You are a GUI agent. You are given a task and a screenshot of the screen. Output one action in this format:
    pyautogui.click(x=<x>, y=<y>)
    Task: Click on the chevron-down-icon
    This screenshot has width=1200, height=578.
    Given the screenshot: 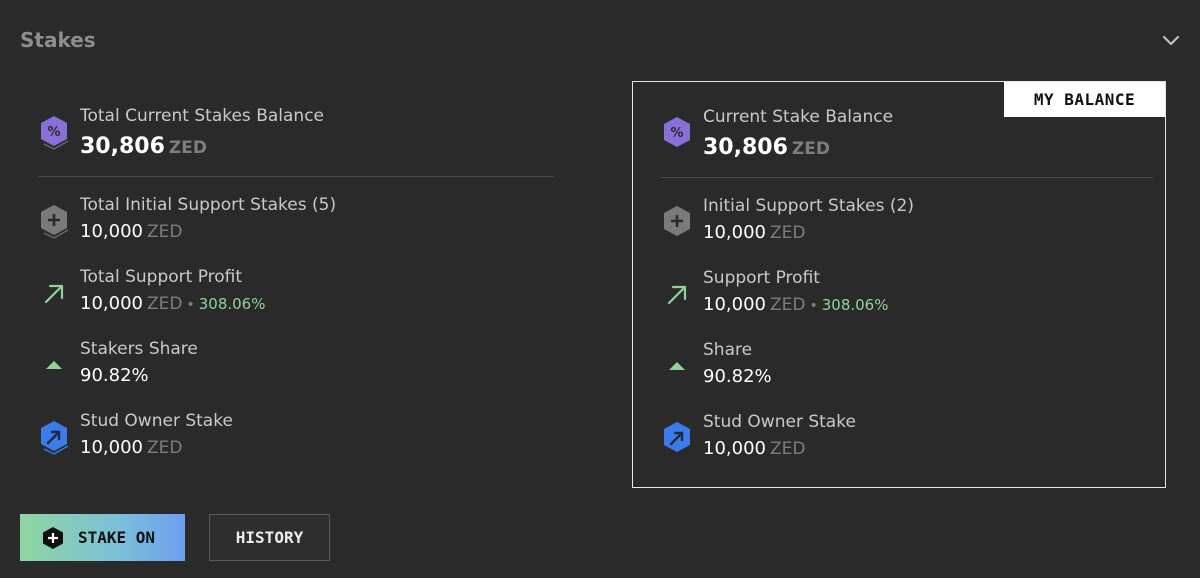 What is the action you would take?
    pyautogui.click(x=1171, y=41)
    